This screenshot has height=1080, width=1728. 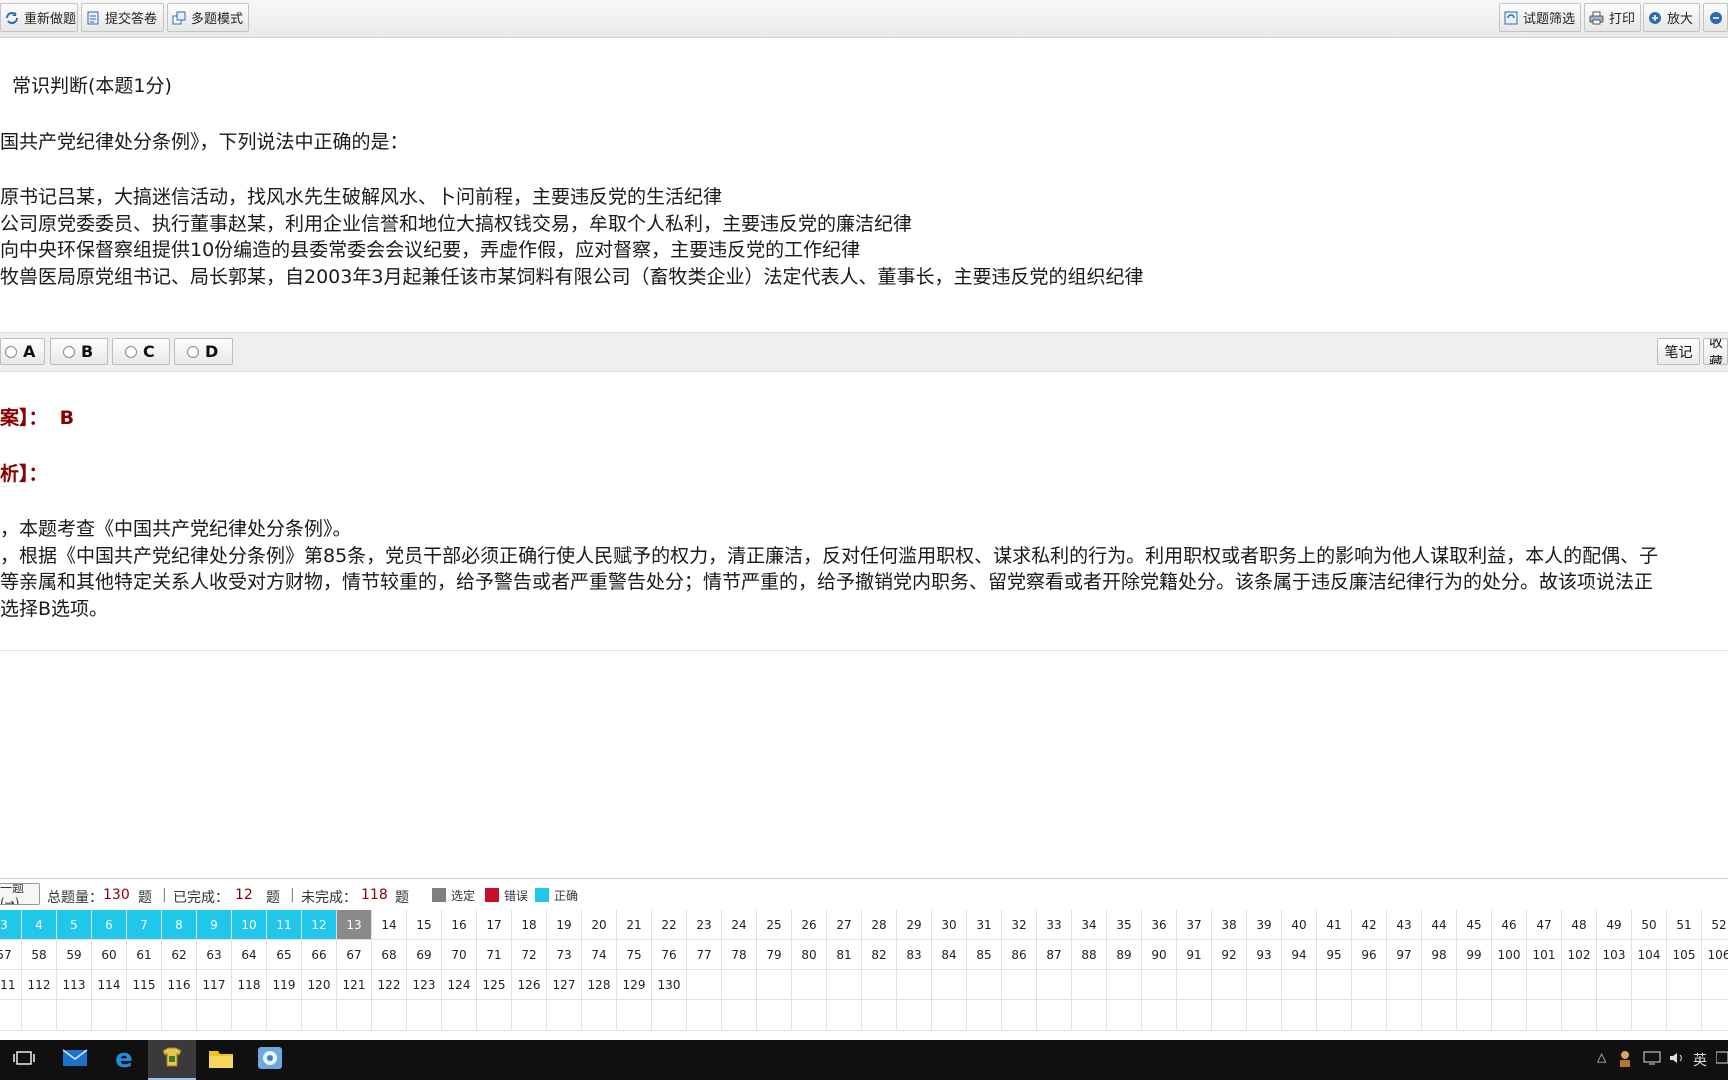 What do you see at coordinates (11, 985) in the screenshot?
I see `question-number-cell: 111` at bounding box center [11, 985].